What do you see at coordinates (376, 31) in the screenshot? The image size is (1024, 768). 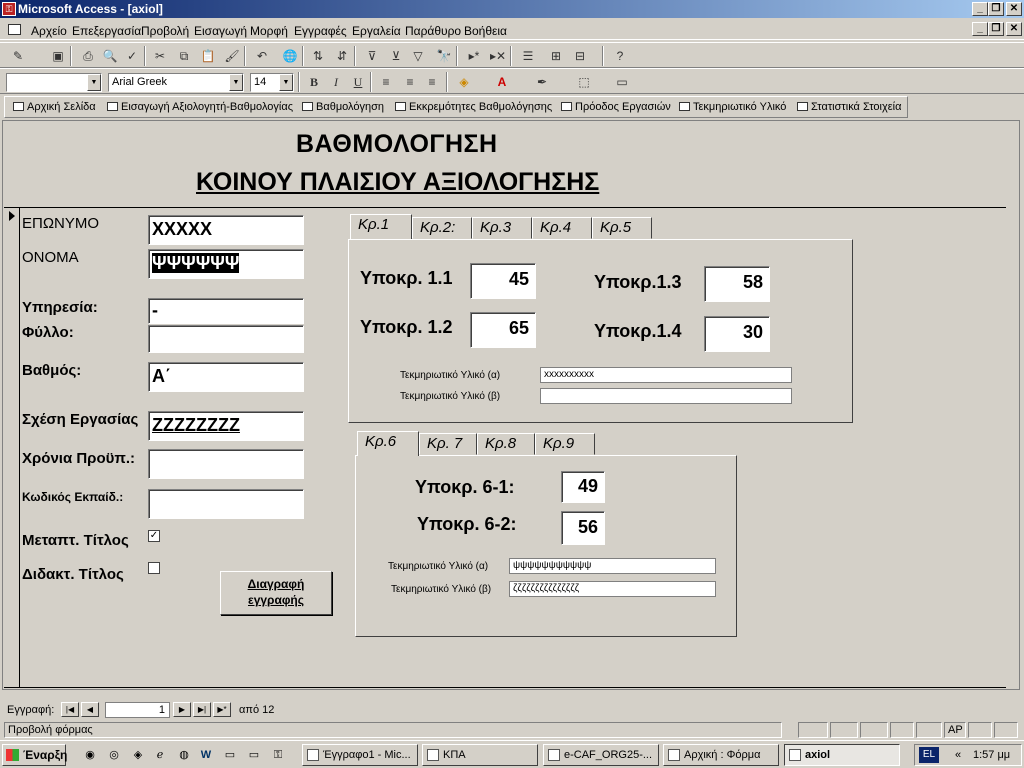 I see `menu-tools: Εργαλεία` at bounding box center [376, 31].